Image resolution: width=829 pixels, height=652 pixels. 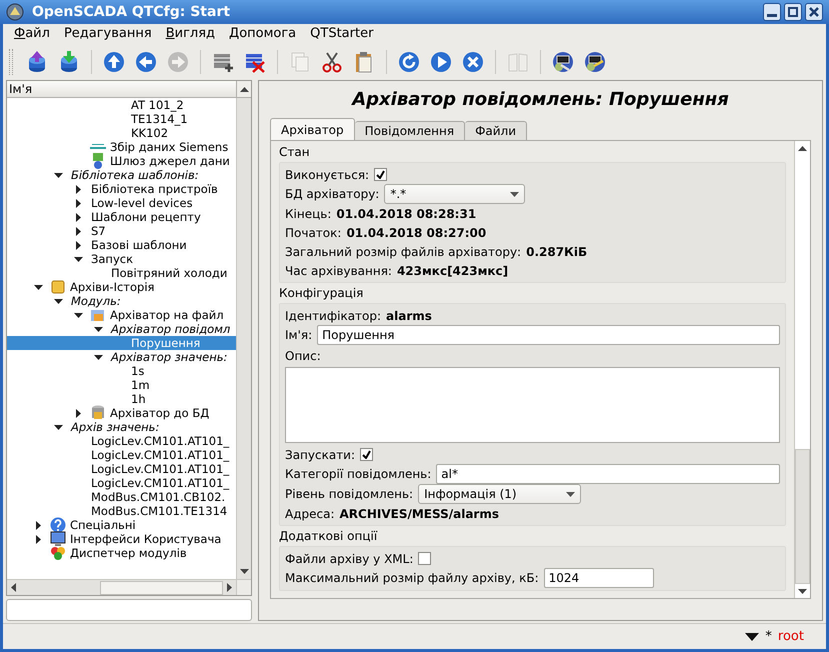 What do you see at coordinates (412, 578) in the screenshot?
I see `field-label: Максимальний розмір файлу архіву, кБ:` at bounding box center [412, 578].